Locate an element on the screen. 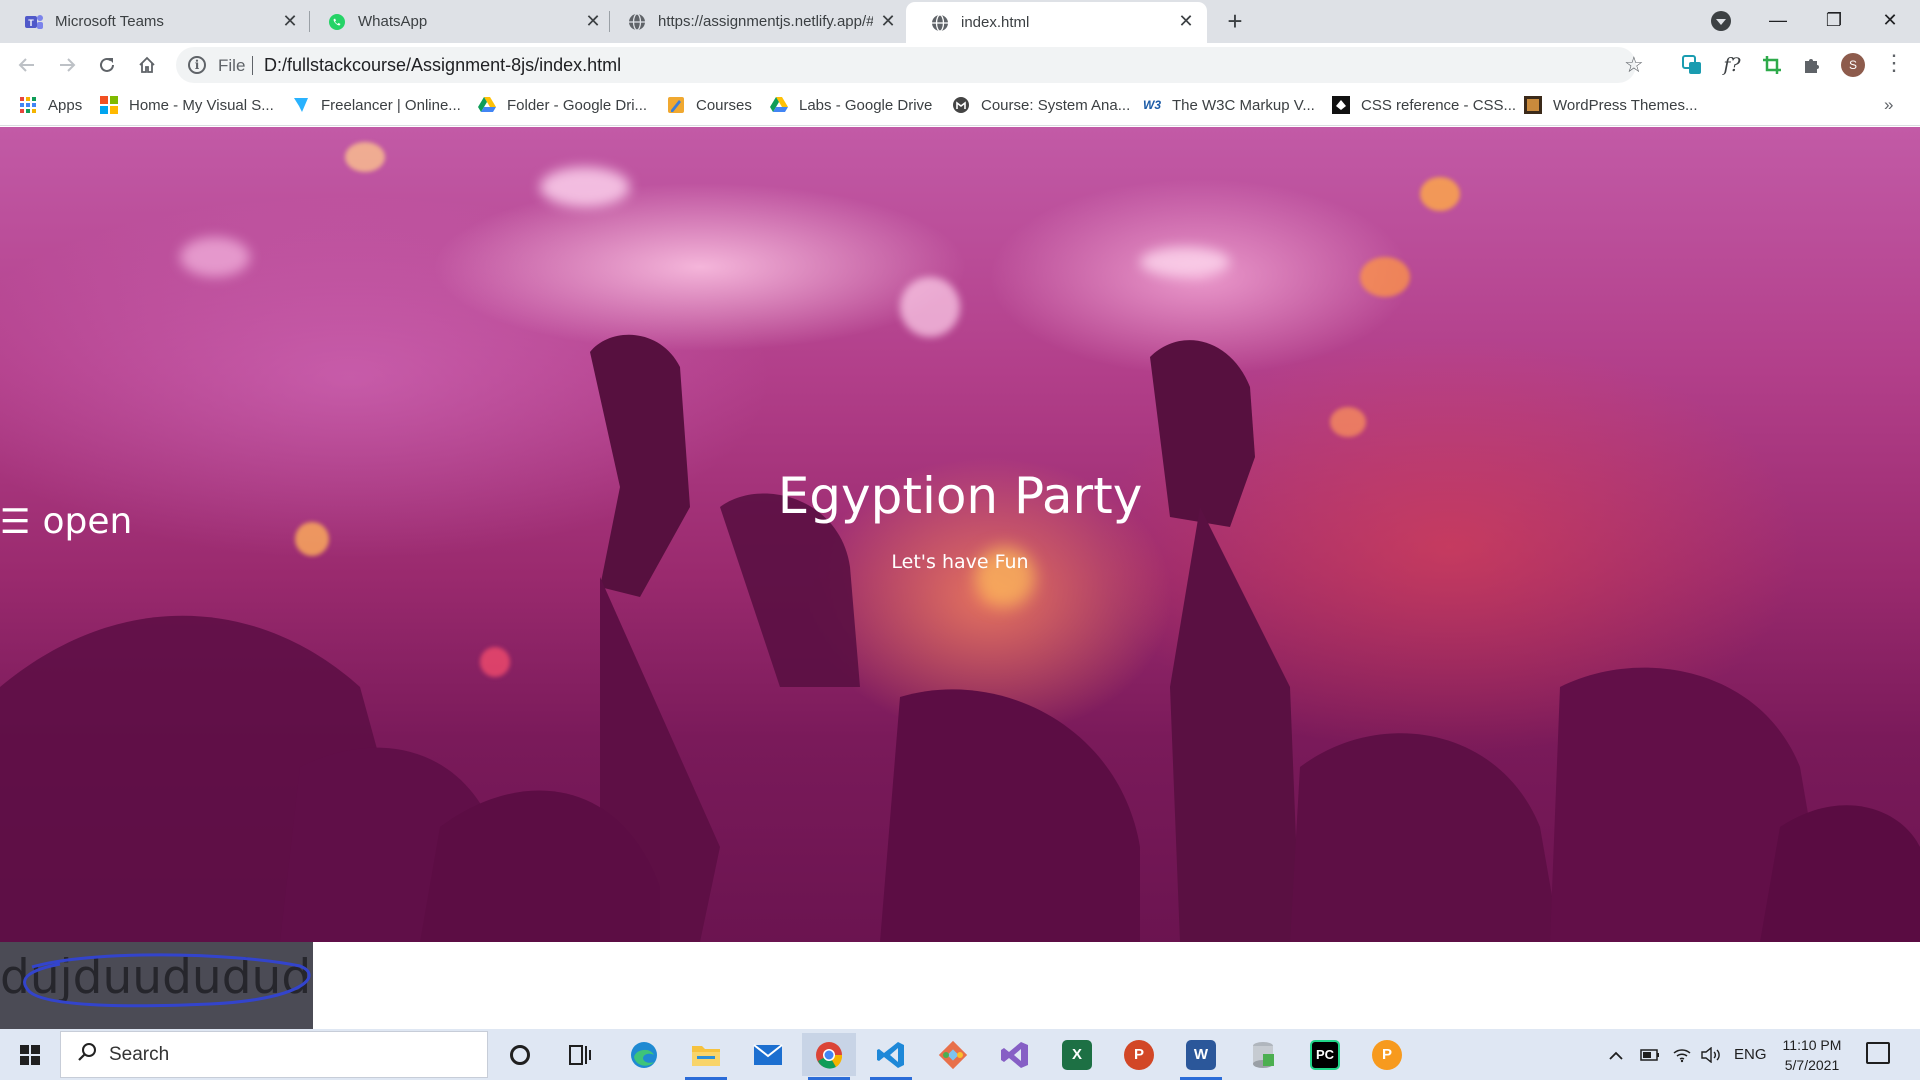 The image size is (1920, 1080). language-indicator: ENG is located at coordinates (1750, 1054).